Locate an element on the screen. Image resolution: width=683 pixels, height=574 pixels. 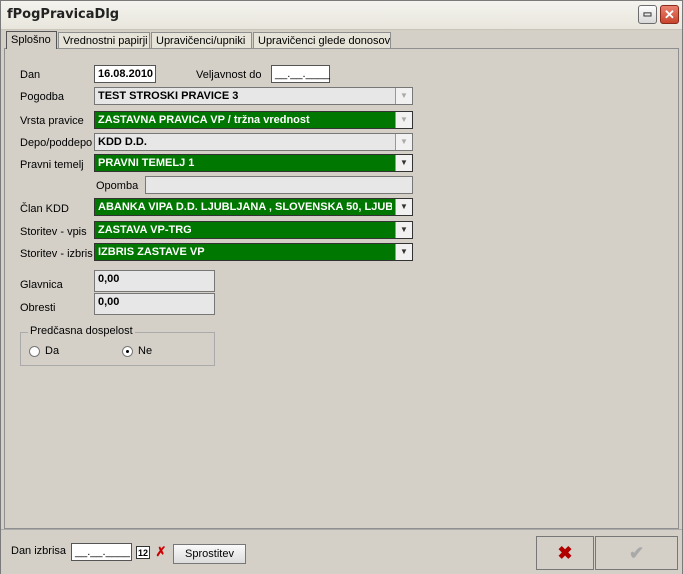
checkmark-icon: ✔ is located at coordinates (636, 553).